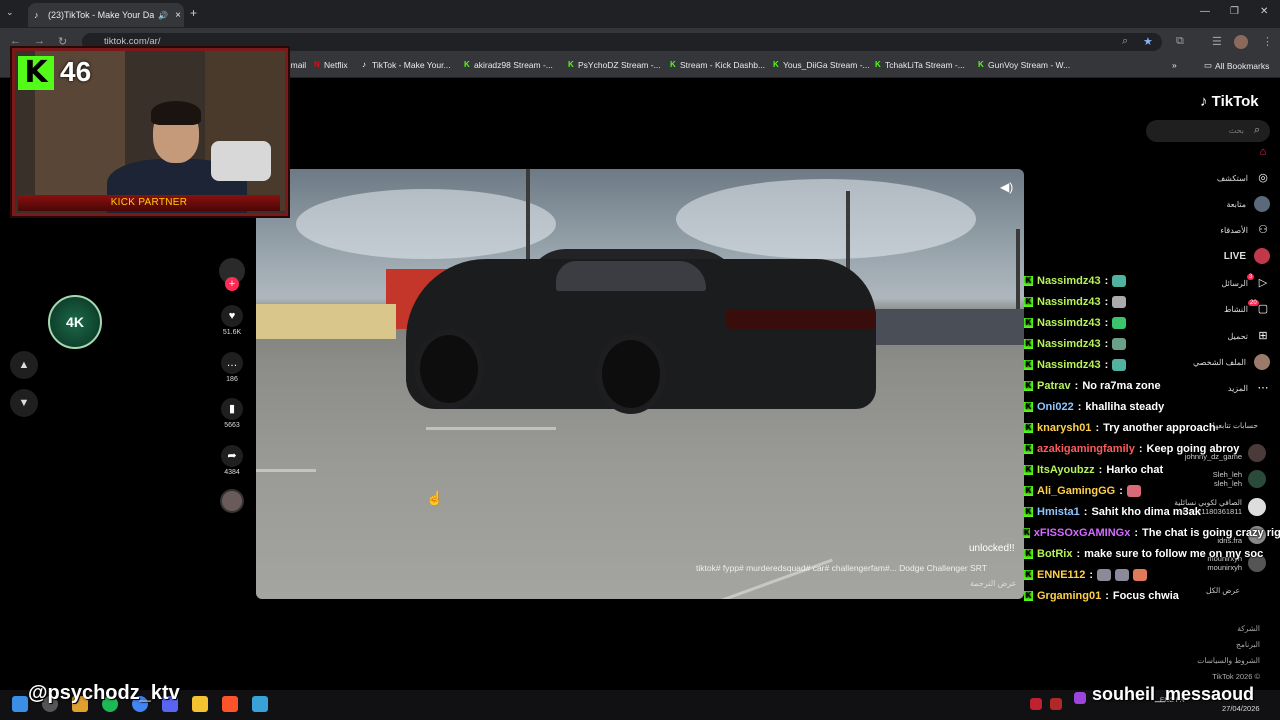  I want to click on nav-home: ⌂, so click(1210, 152).